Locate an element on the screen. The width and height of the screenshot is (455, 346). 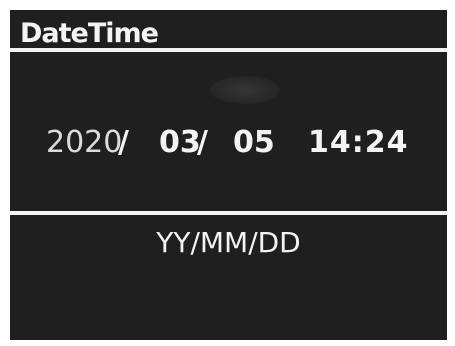
year-field: 2020 is located at coordinates (84, 143).